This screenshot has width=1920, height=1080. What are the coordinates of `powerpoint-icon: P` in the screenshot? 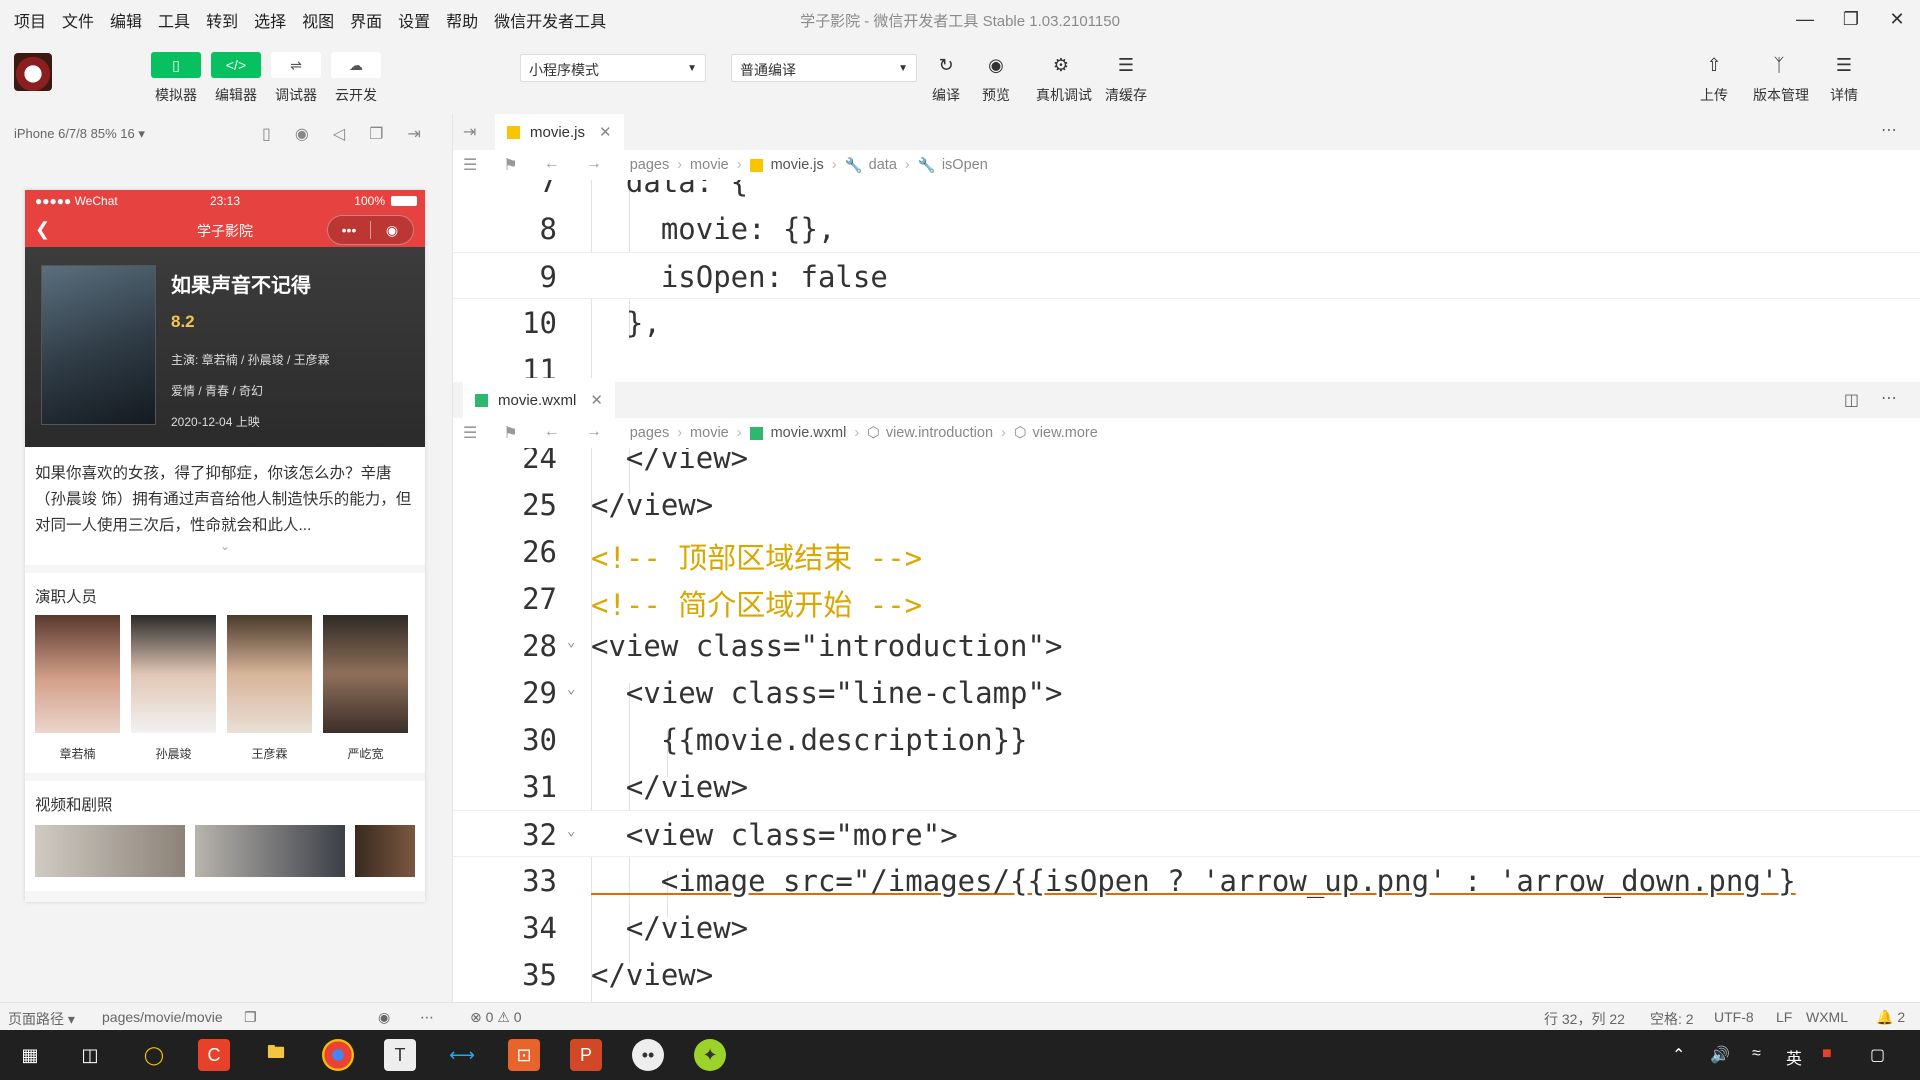 It's located at (586, 1055).